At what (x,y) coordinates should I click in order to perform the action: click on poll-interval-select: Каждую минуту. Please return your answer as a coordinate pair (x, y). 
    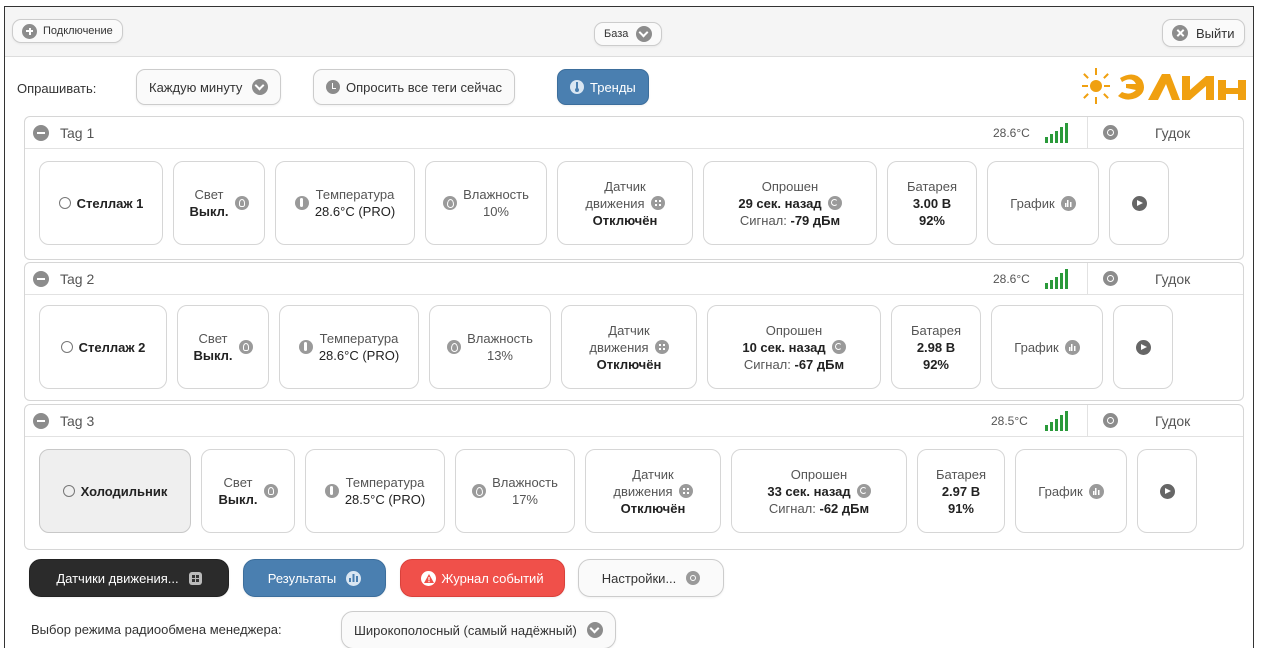
    Looking at the image, I should click on (209, 87).